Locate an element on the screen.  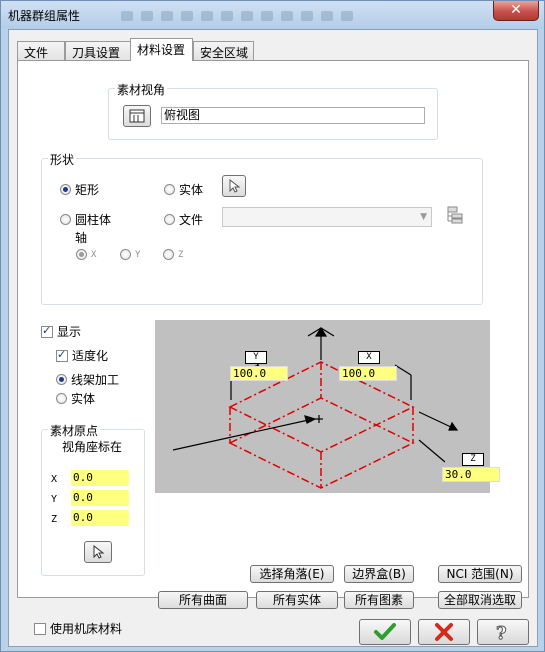
all-entities-button: 所有图素 is located at coordinates (379, 600).